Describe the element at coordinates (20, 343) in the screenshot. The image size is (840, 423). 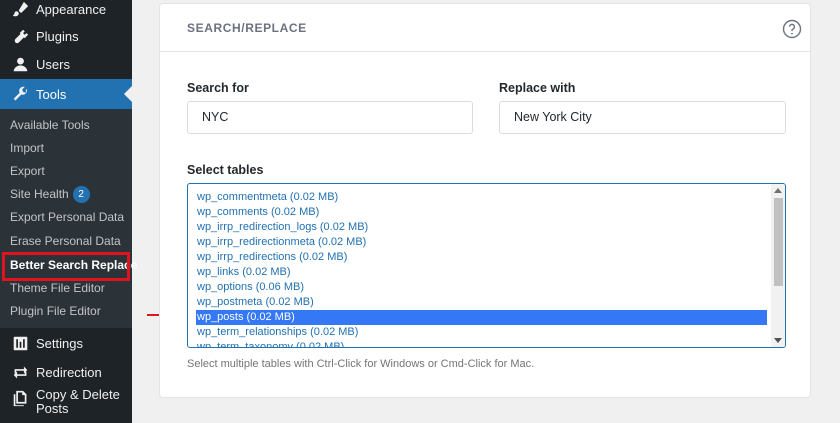
I see `settings-icon` at that location.